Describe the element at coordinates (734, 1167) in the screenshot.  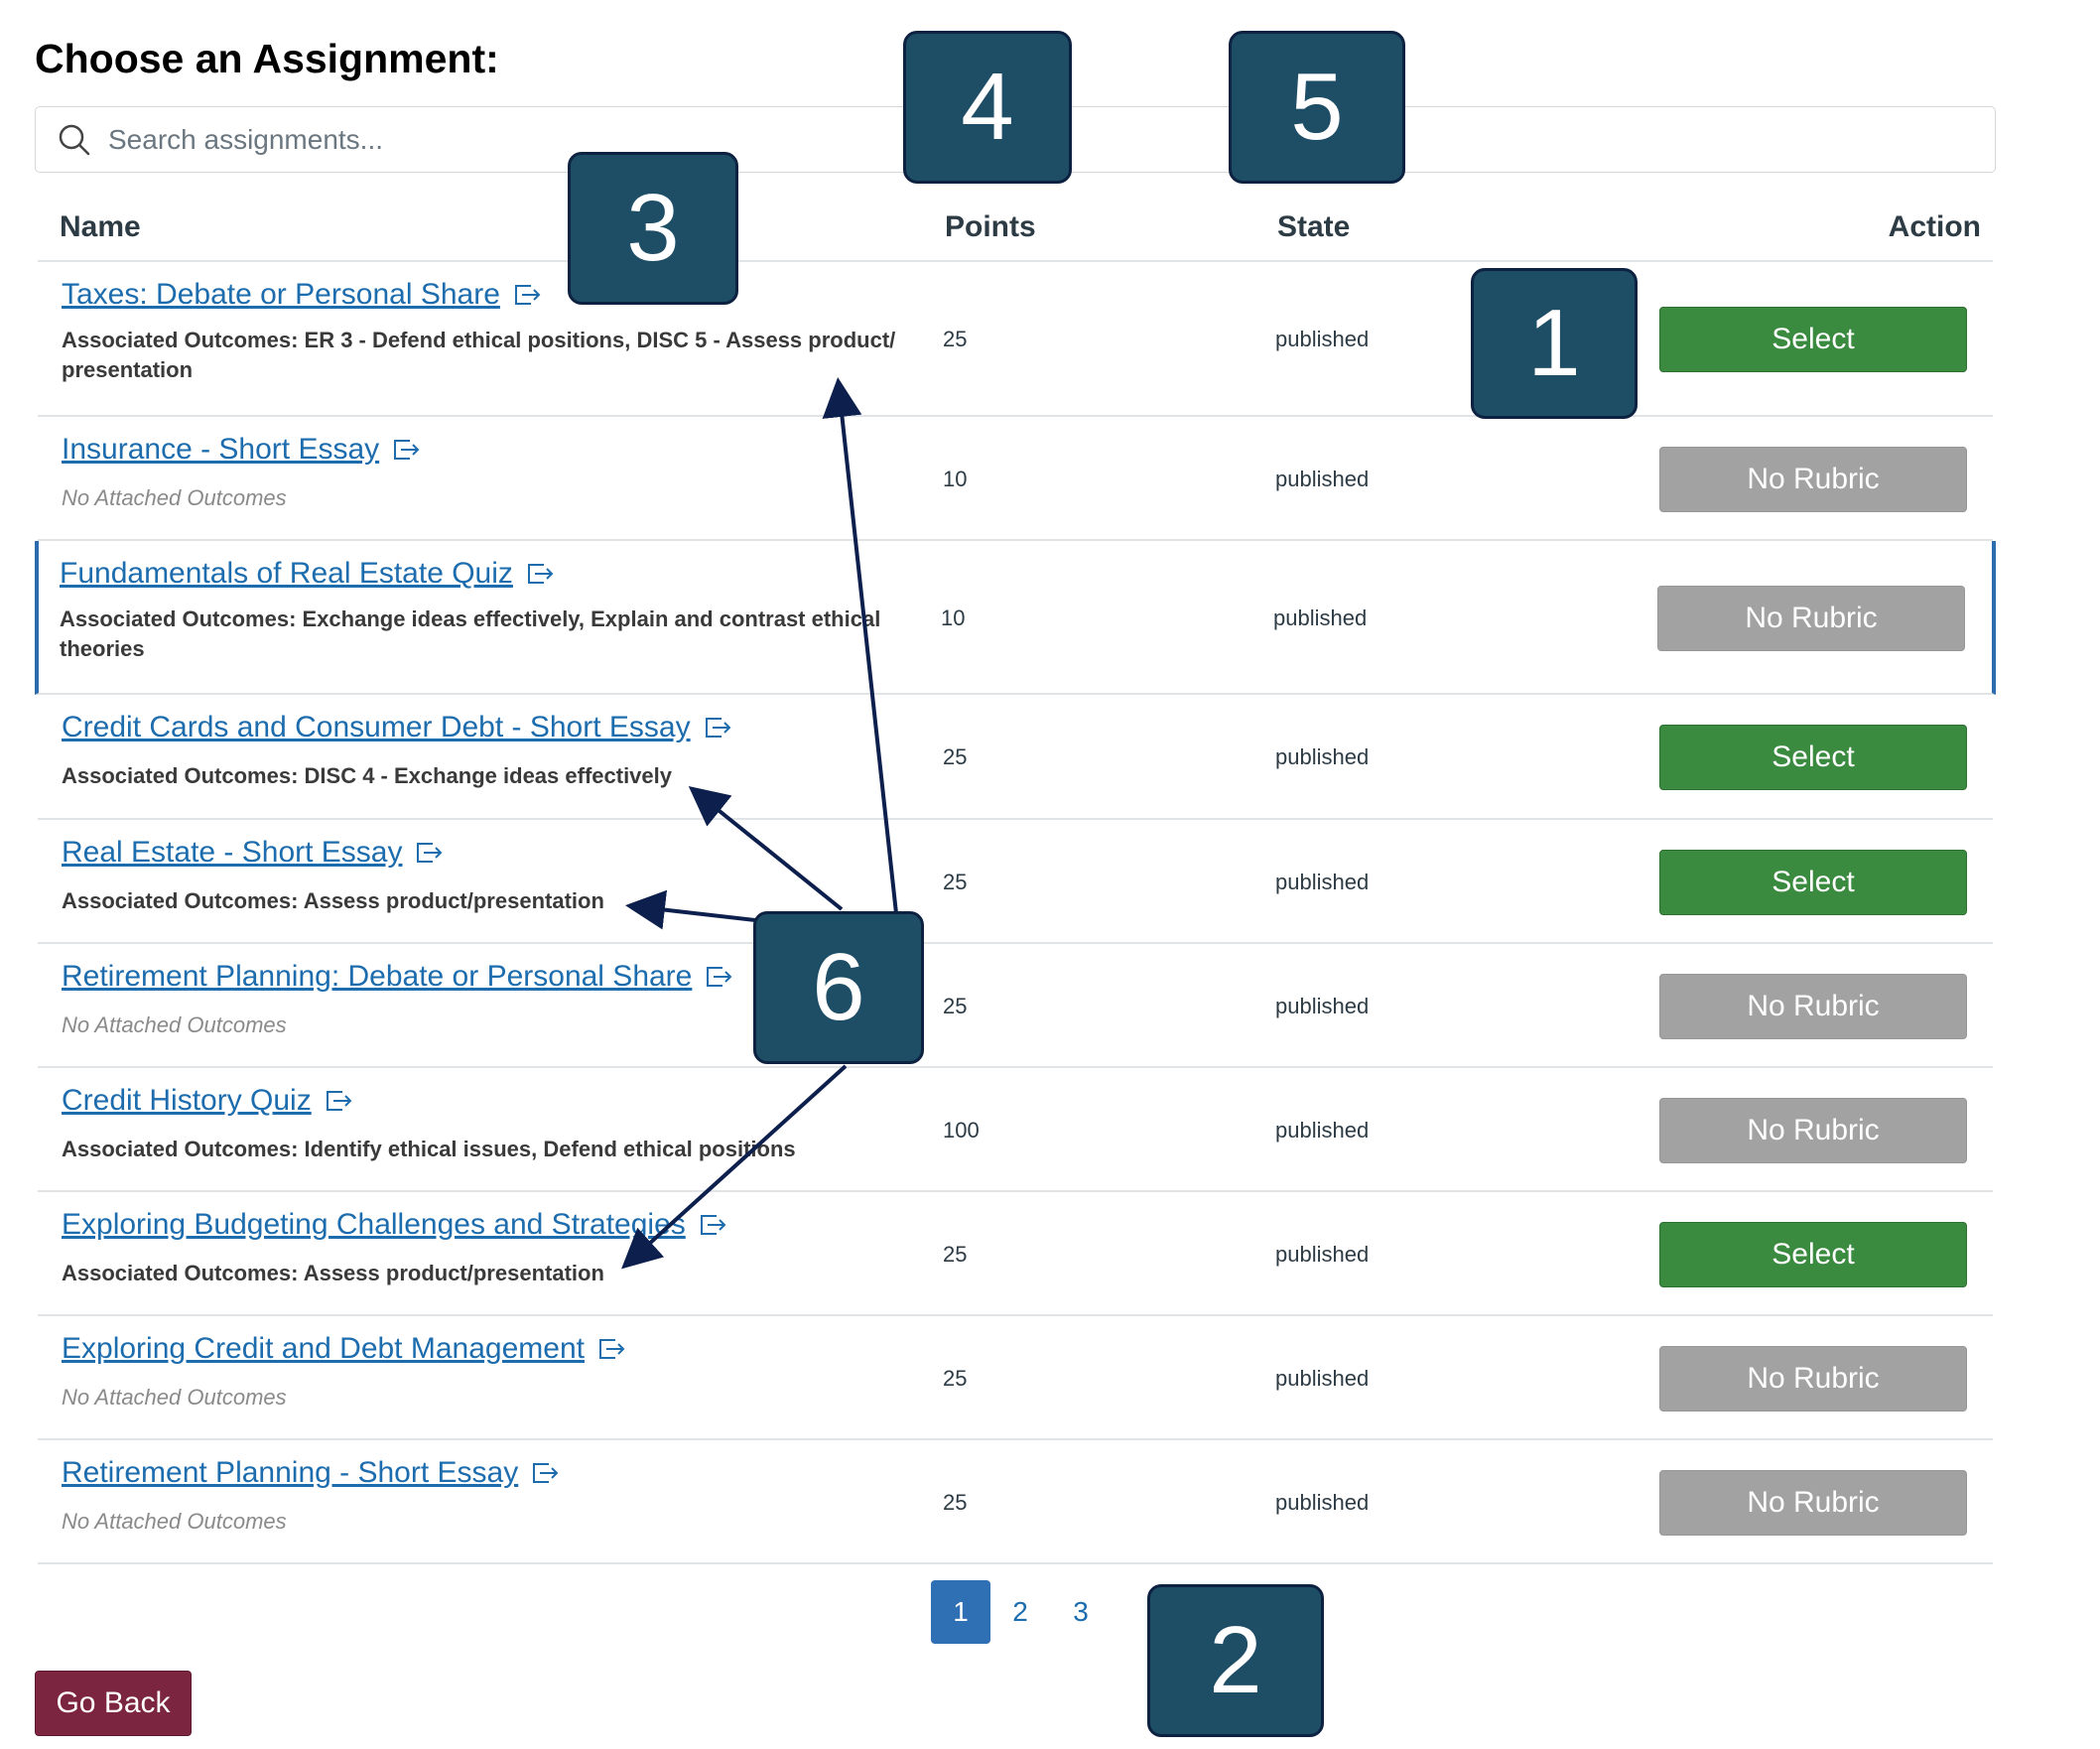
I see `arrow-to-row-8-outcomes` at that location.